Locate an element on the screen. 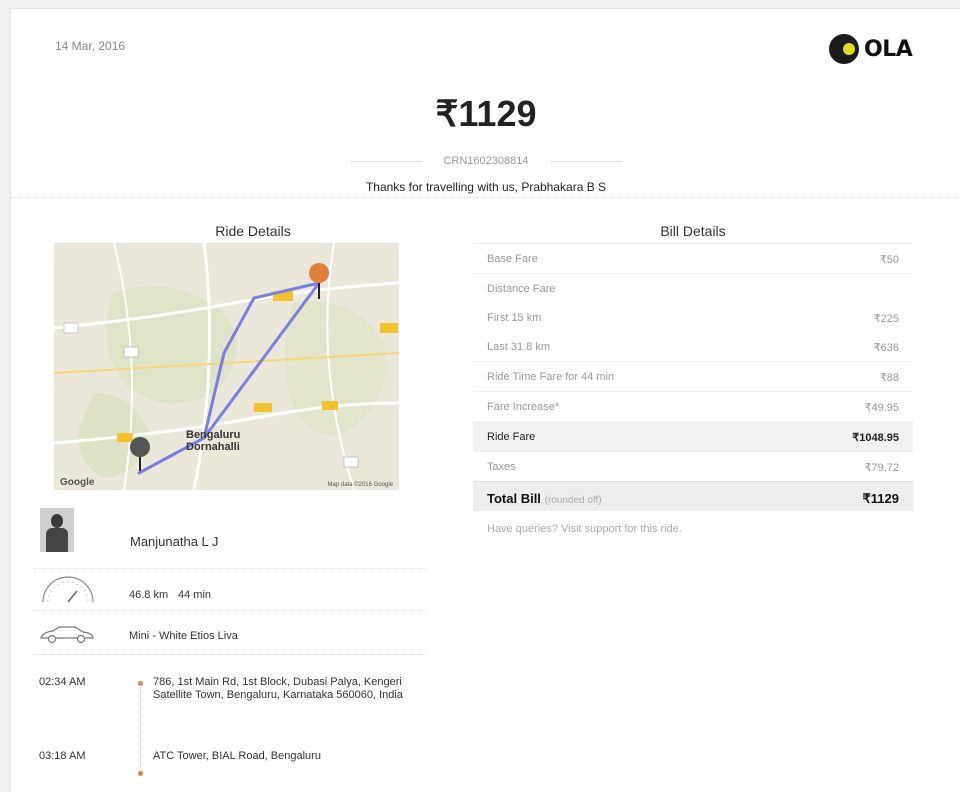 The height and width of the screenshot is (792, 960). vehicle-description: Mini - White Etios Liva is located at coordinates (183, 636).